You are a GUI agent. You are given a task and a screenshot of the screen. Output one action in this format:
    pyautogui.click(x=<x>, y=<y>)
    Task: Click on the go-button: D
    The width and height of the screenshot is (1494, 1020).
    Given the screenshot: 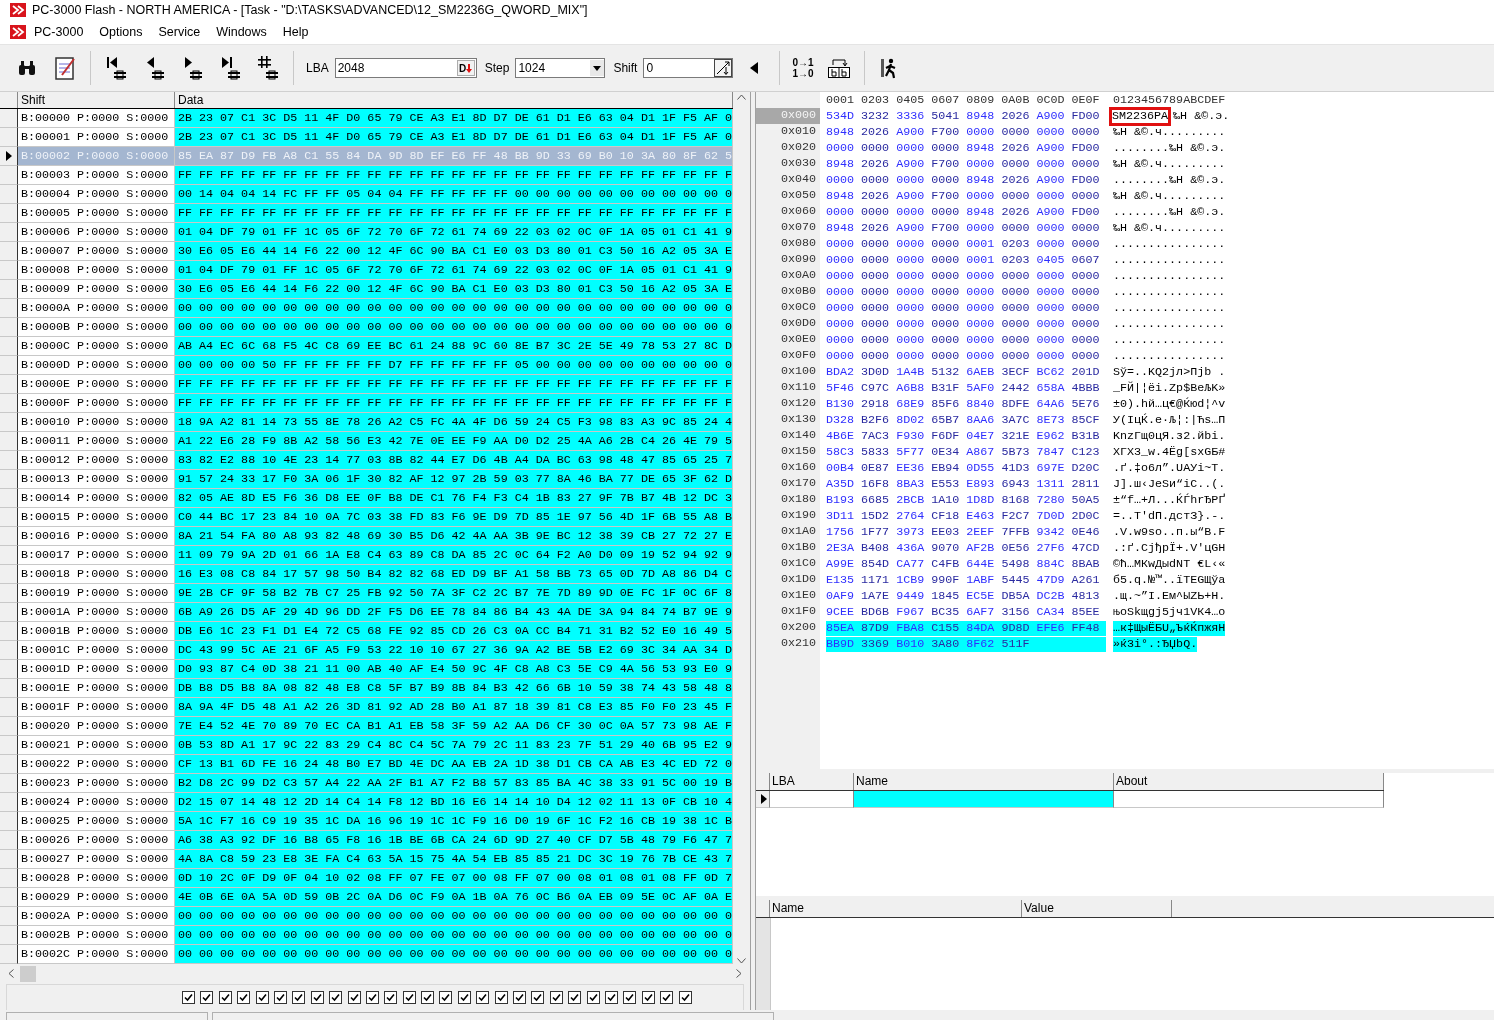 What is the action you would take?
    pyautogui.click(x=465, y=68)
    